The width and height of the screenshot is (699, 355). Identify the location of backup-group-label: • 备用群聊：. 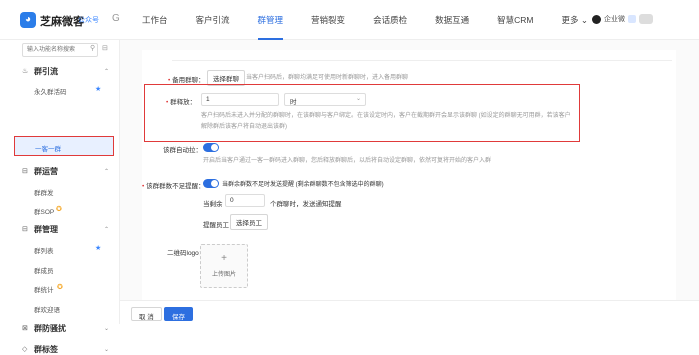
(186, 80).